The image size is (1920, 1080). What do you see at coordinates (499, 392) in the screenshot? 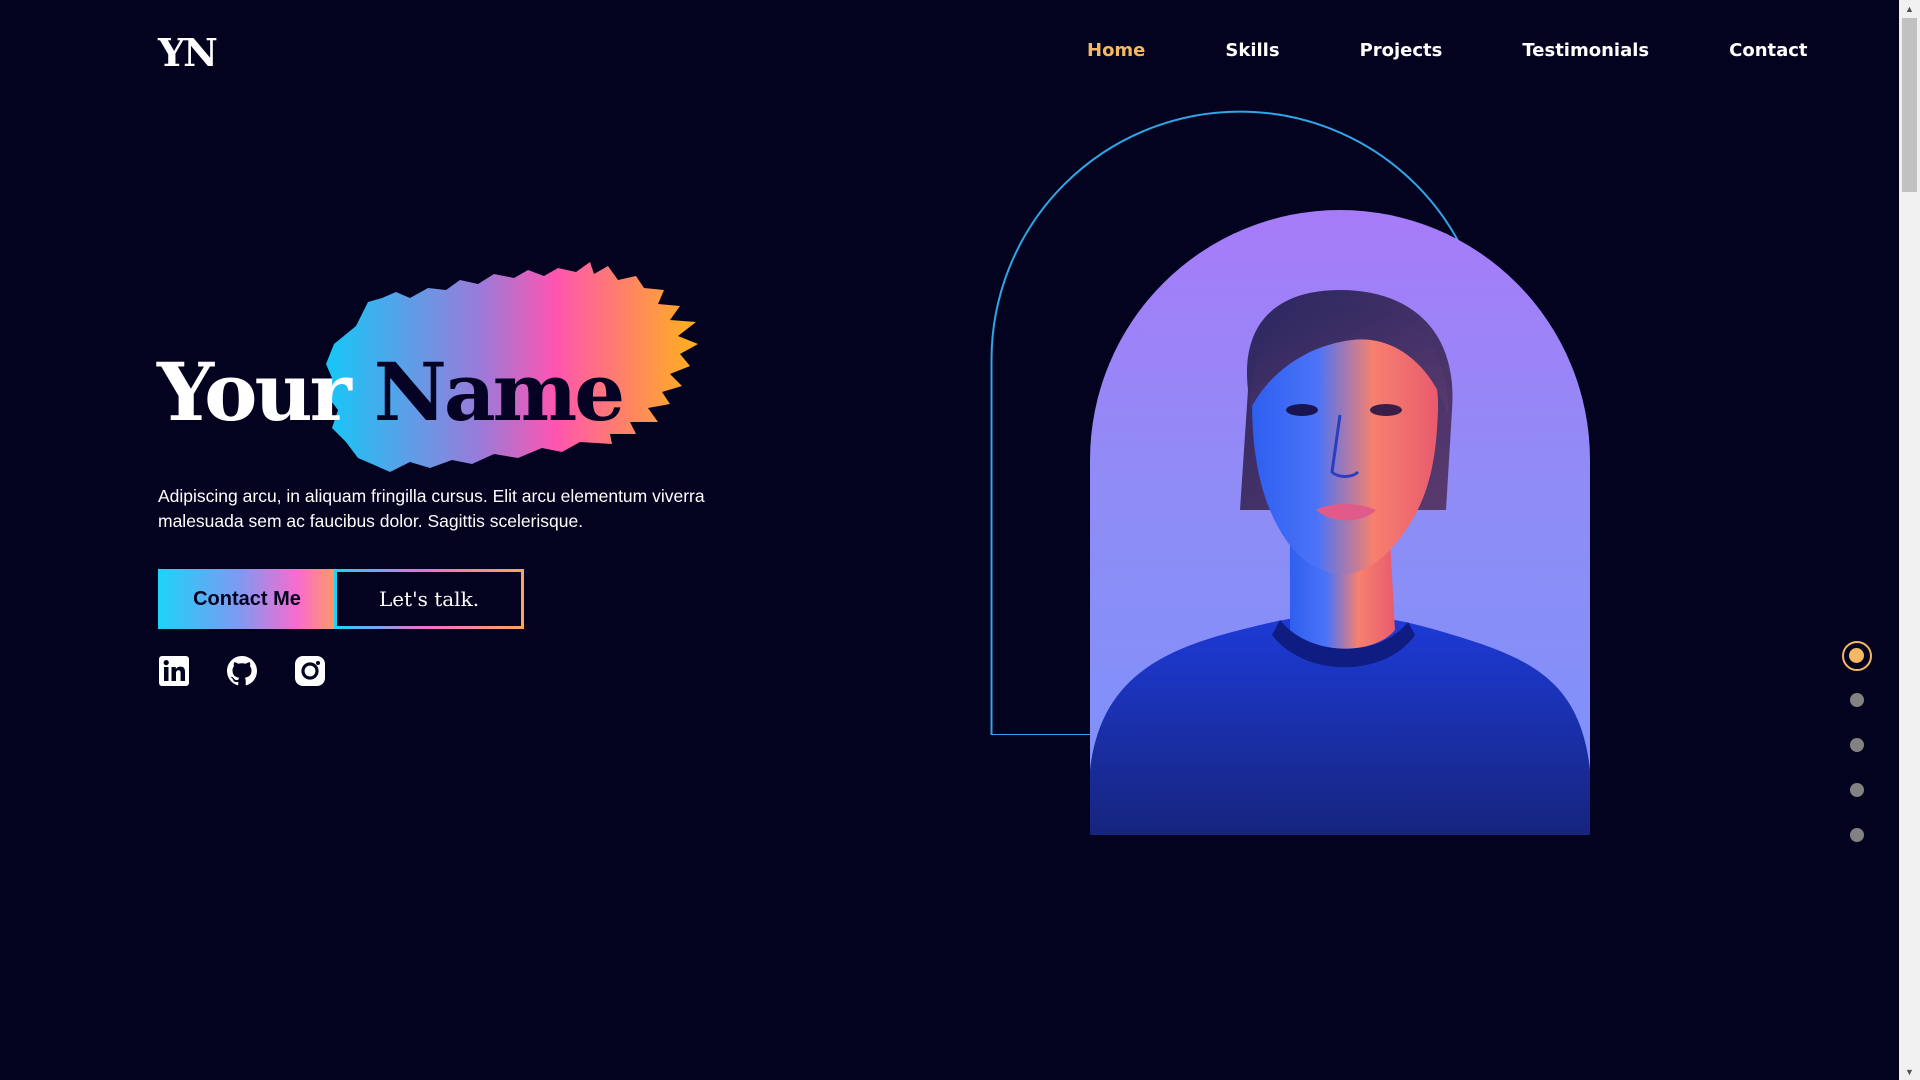
I see `hero-title-second: Name` at bounding box center [499, 392].